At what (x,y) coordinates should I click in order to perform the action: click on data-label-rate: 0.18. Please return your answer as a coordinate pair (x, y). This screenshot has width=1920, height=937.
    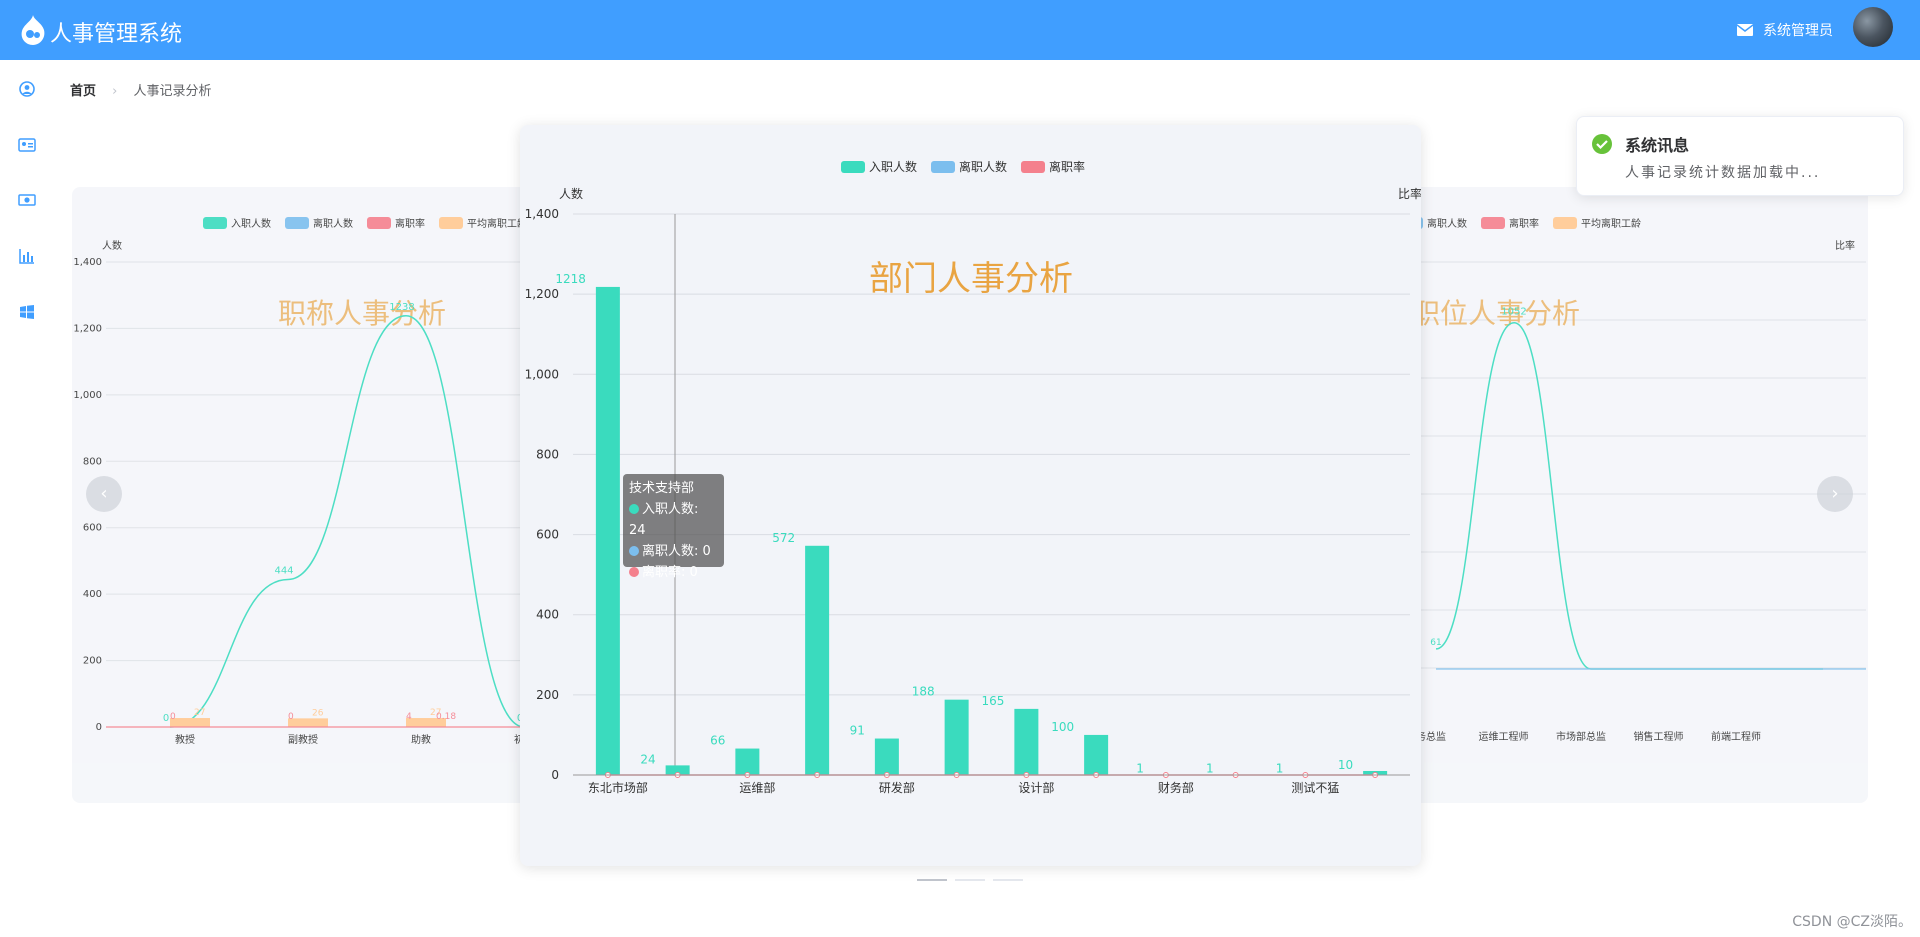
    Looking at the image, I should click on (446, 717).